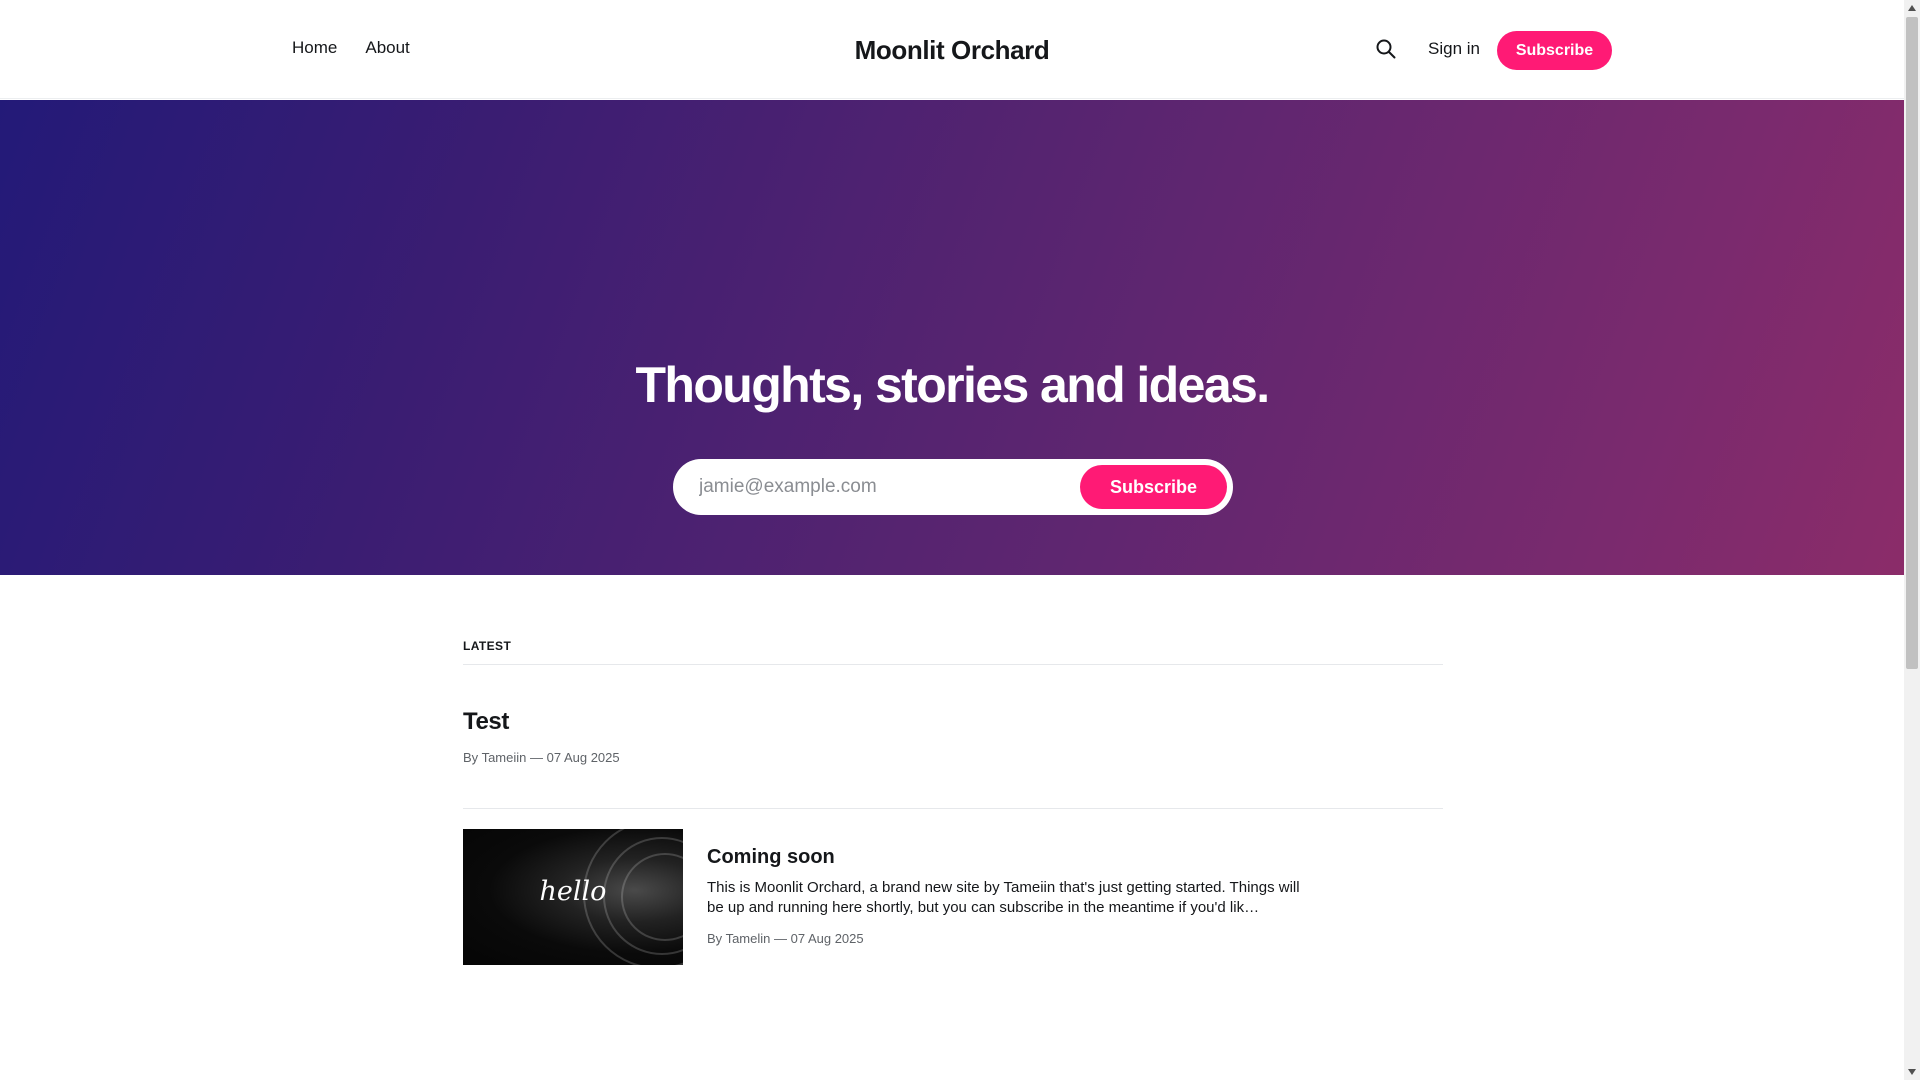 The height and width of the screenshot is (1080, 1920). Describe the element at coordinates (1386, 49) in the screenshot. I see `search-icon` at that location.